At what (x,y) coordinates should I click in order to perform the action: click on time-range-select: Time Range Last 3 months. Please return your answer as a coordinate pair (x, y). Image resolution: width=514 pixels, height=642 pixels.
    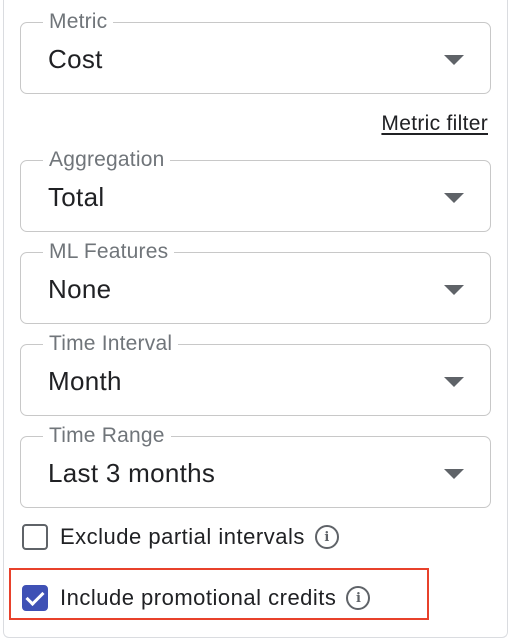
    Looking at the image, I should click on (255, 465).